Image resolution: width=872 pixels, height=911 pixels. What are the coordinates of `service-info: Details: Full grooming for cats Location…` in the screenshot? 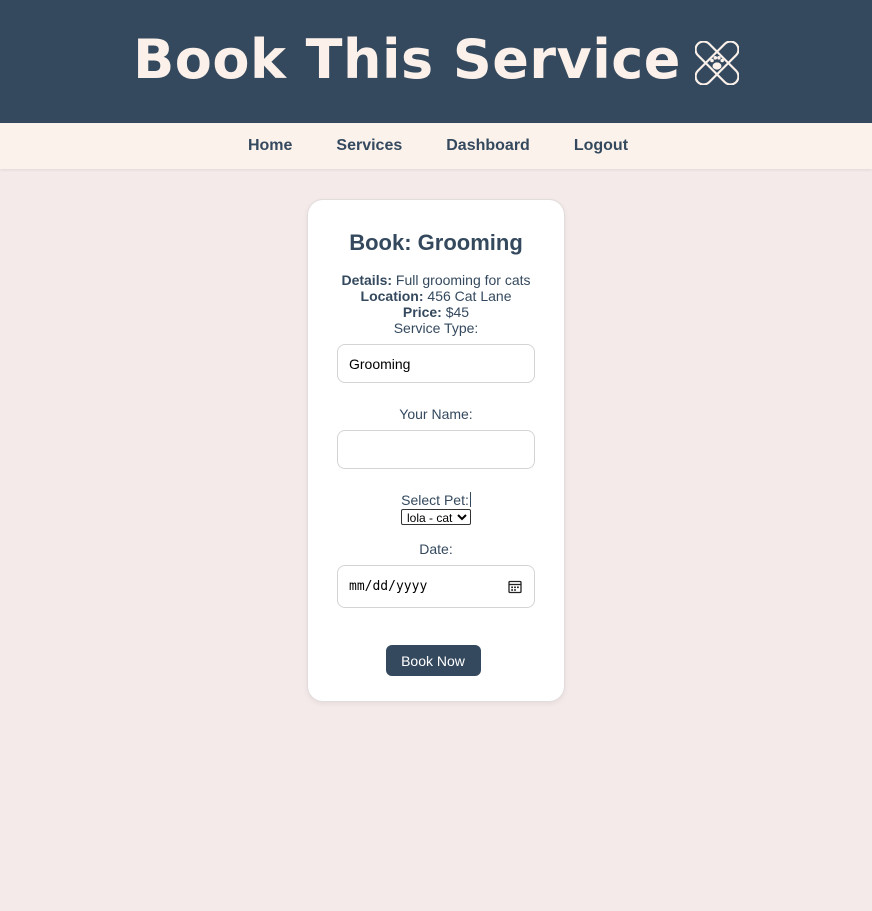 It's located at (436, 304).